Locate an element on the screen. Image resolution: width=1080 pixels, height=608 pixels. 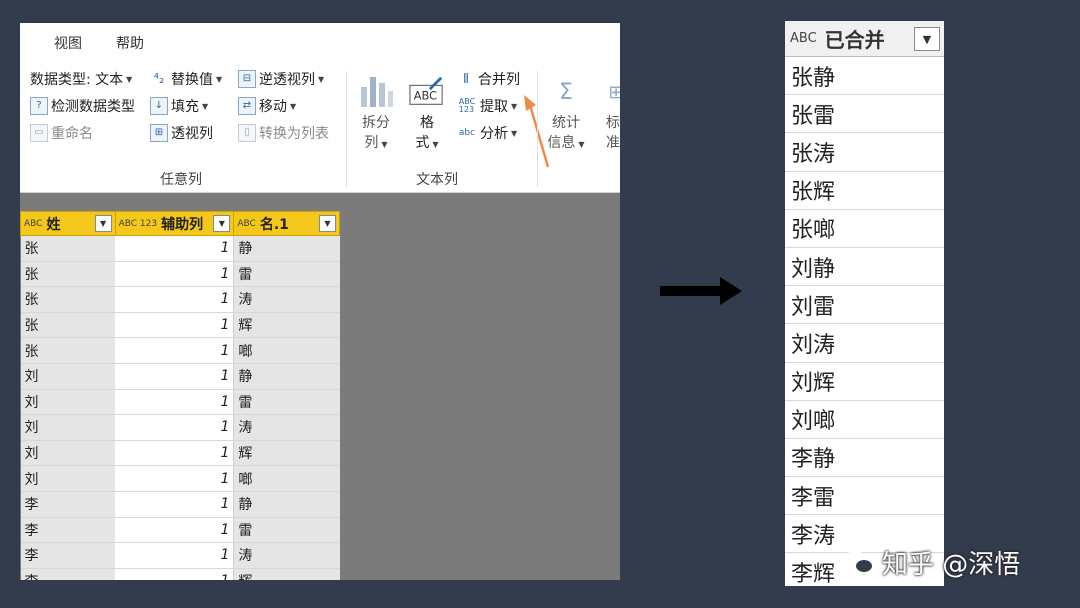
table-row: 张1辉 is located at coordinates (180, 325).